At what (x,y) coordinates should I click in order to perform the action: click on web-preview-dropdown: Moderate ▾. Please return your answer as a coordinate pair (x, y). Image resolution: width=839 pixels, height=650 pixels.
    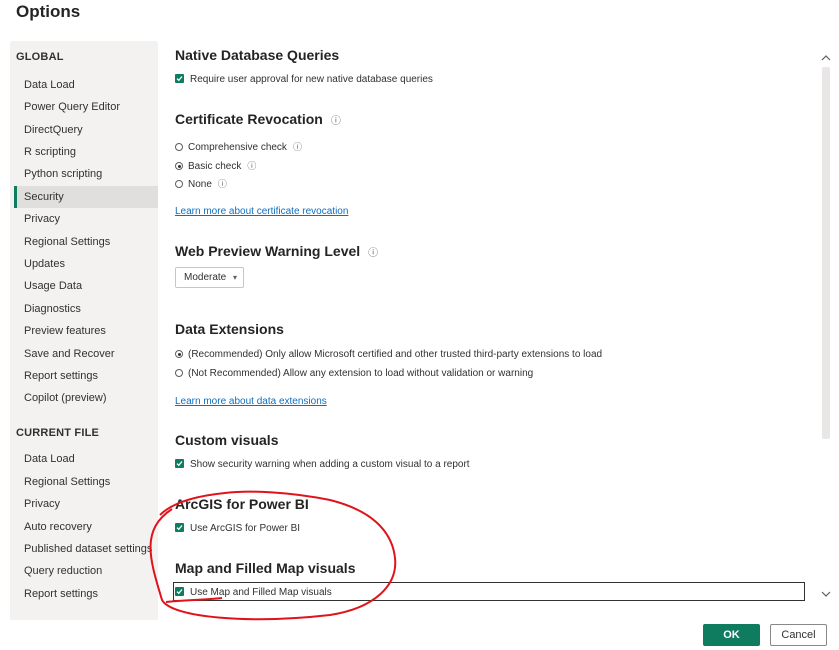
    Looking at the image, I should click on (209, 277).